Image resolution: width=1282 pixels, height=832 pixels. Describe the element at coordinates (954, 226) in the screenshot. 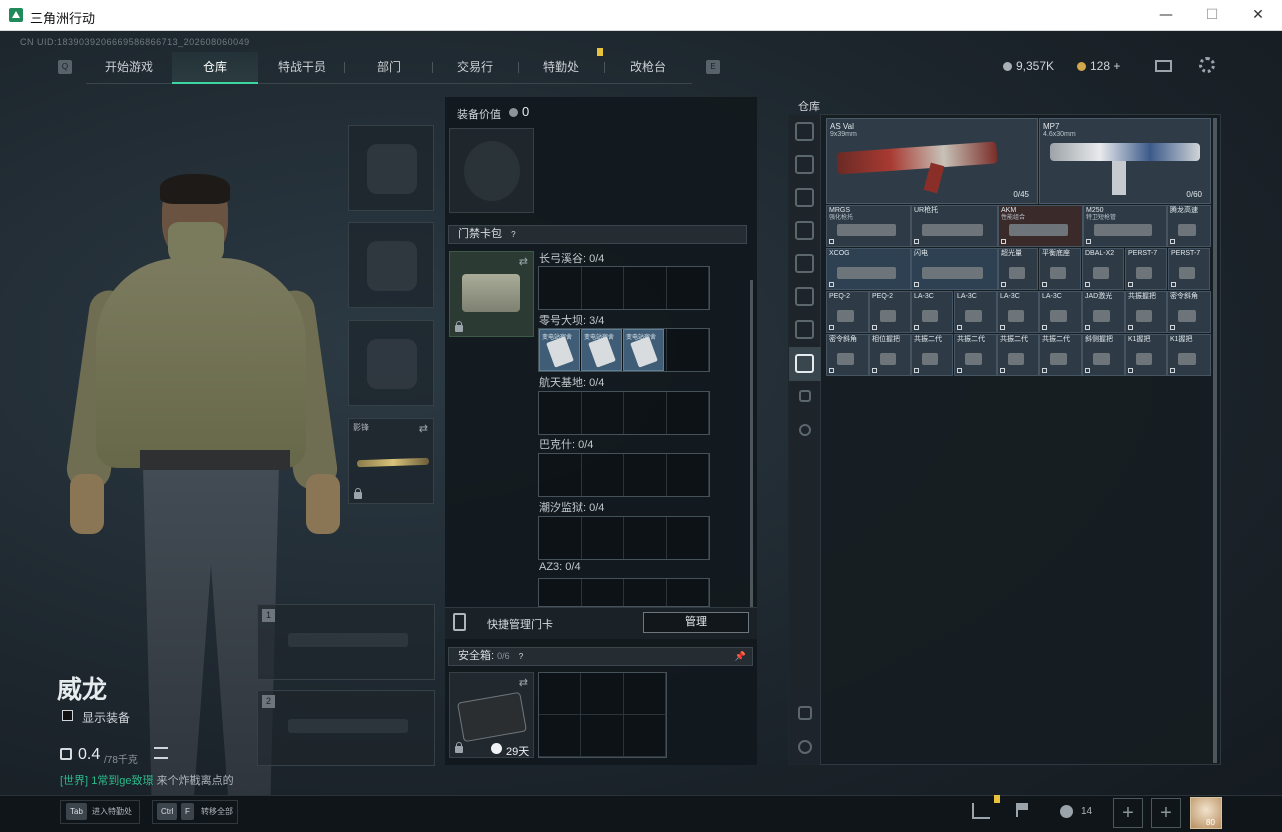

I see `warehouse-item: UR枪托` at that location.